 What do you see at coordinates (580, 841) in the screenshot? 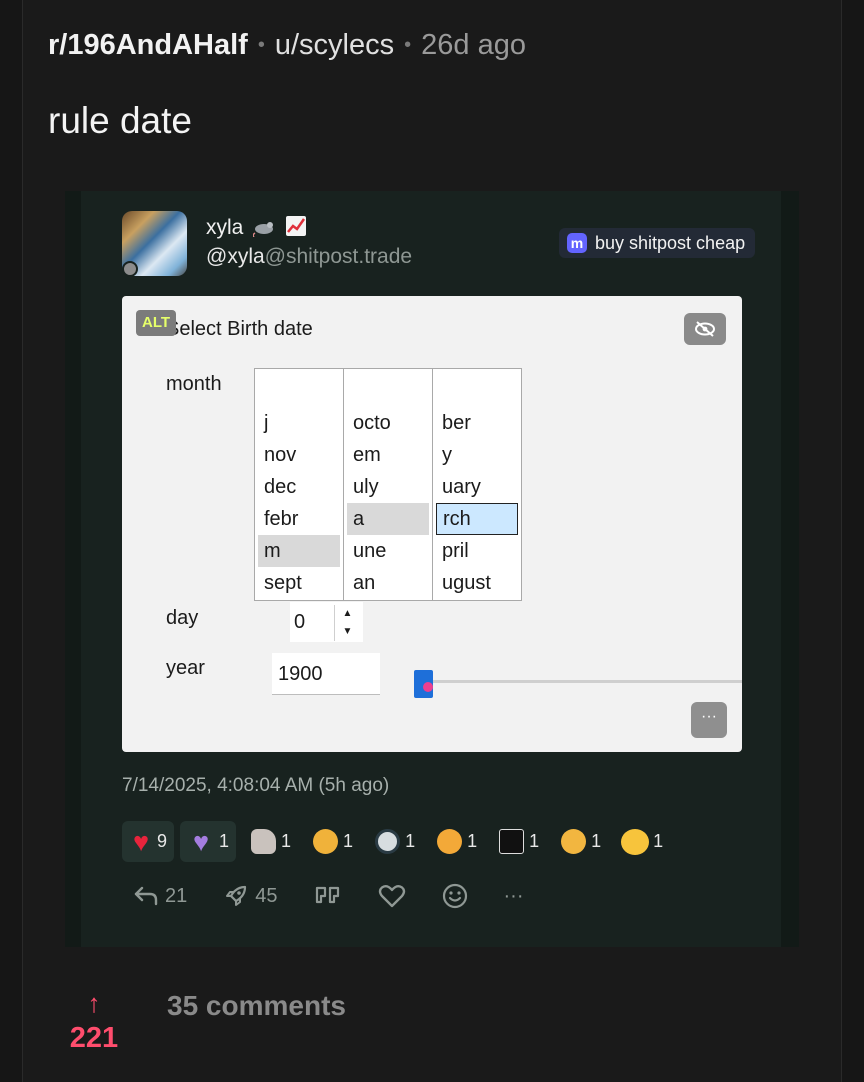
I see `reaction-scared-cat: 1` at bounding box center [580, 841].